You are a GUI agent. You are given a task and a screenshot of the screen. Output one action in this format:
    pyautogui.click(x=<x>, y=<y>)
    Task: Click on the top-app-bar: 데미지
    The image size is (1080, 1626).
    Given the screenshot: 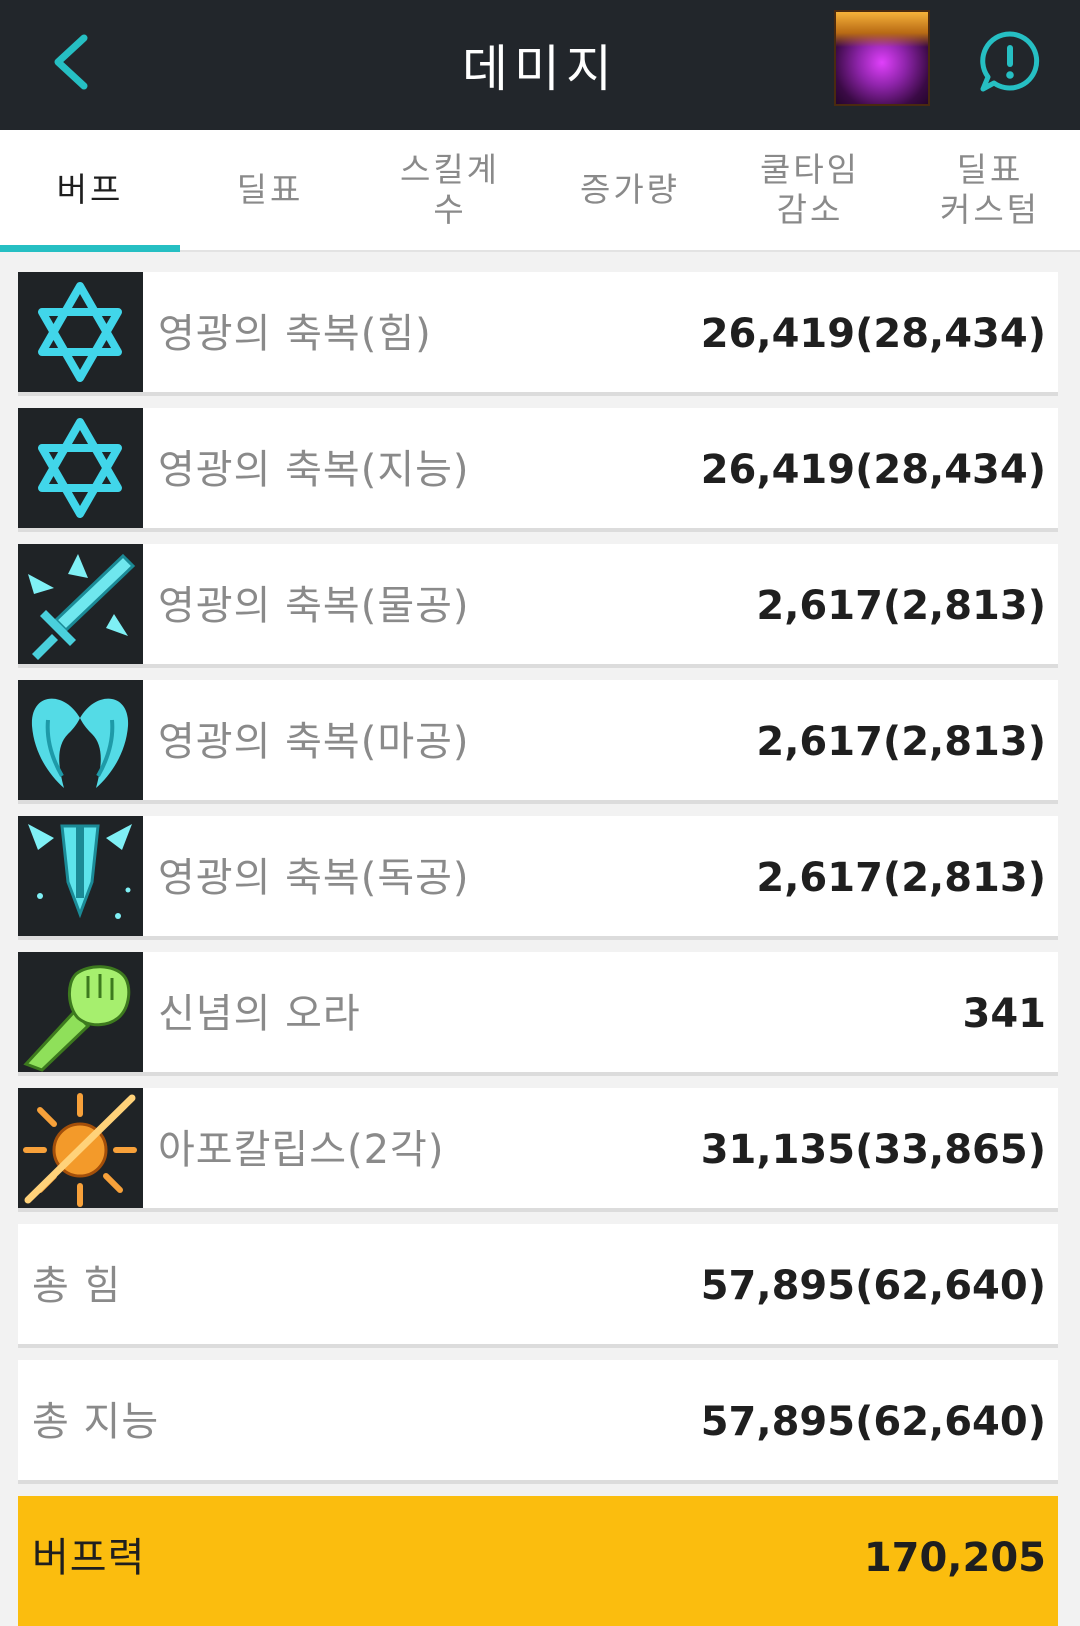 What is the action you would take?
    pyautogui.click(x=540, y=65)
    